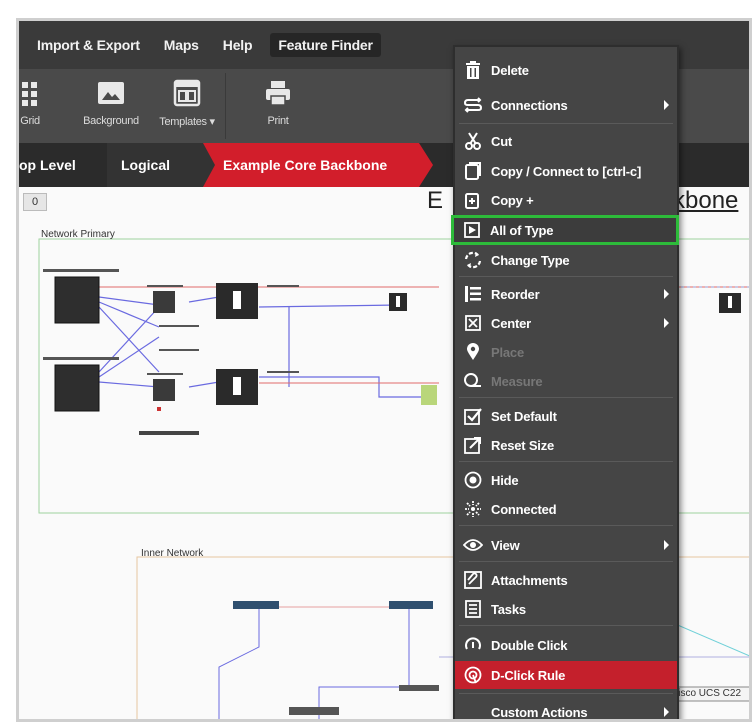 This screenshot has height=727, width=752. Describe the element at coordinates (29, 94) in the screenshot. I see `grid-icon` at that location.